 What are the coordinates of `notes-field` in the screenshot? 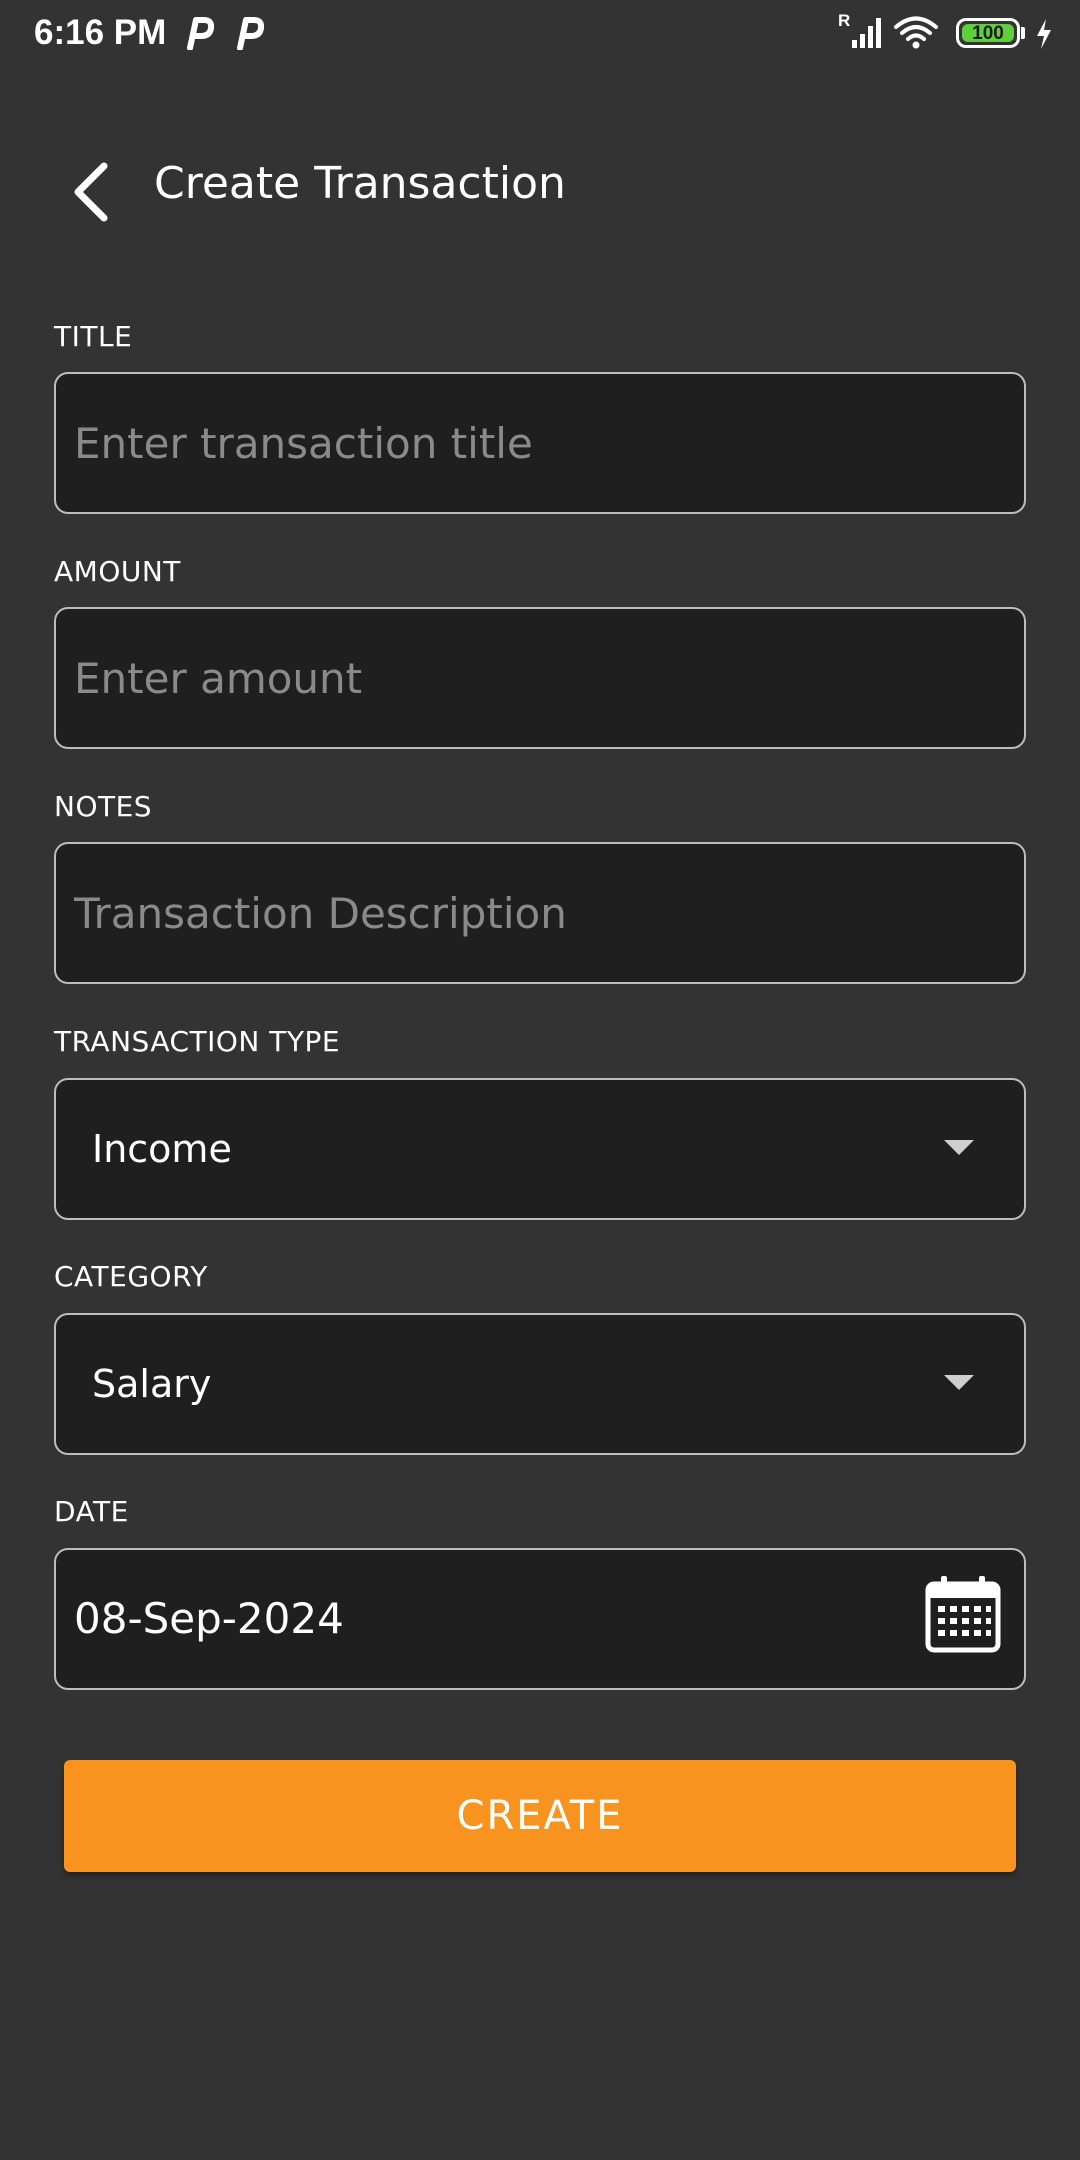 It's located at (540, 913).